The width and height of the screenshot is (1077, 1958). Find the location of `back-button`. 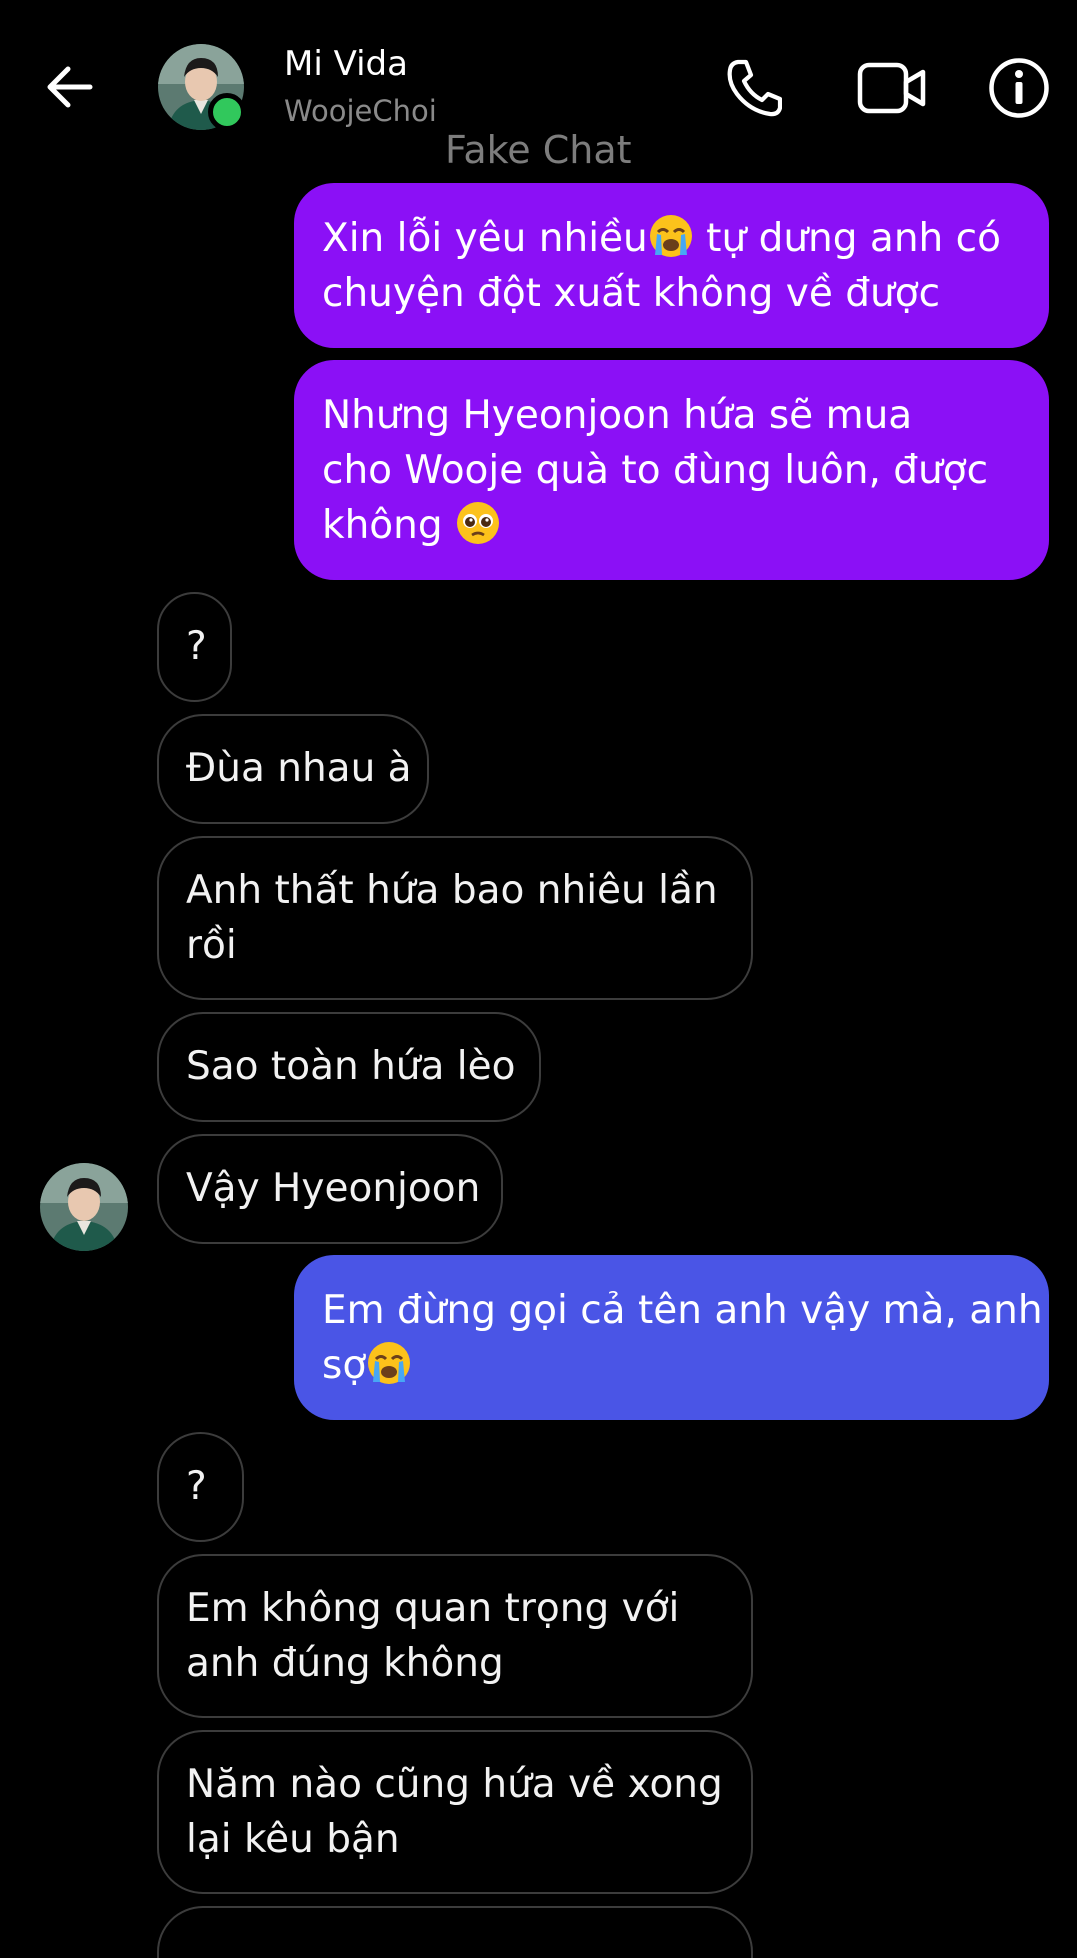

back-button is located at coordinates (69, 89).